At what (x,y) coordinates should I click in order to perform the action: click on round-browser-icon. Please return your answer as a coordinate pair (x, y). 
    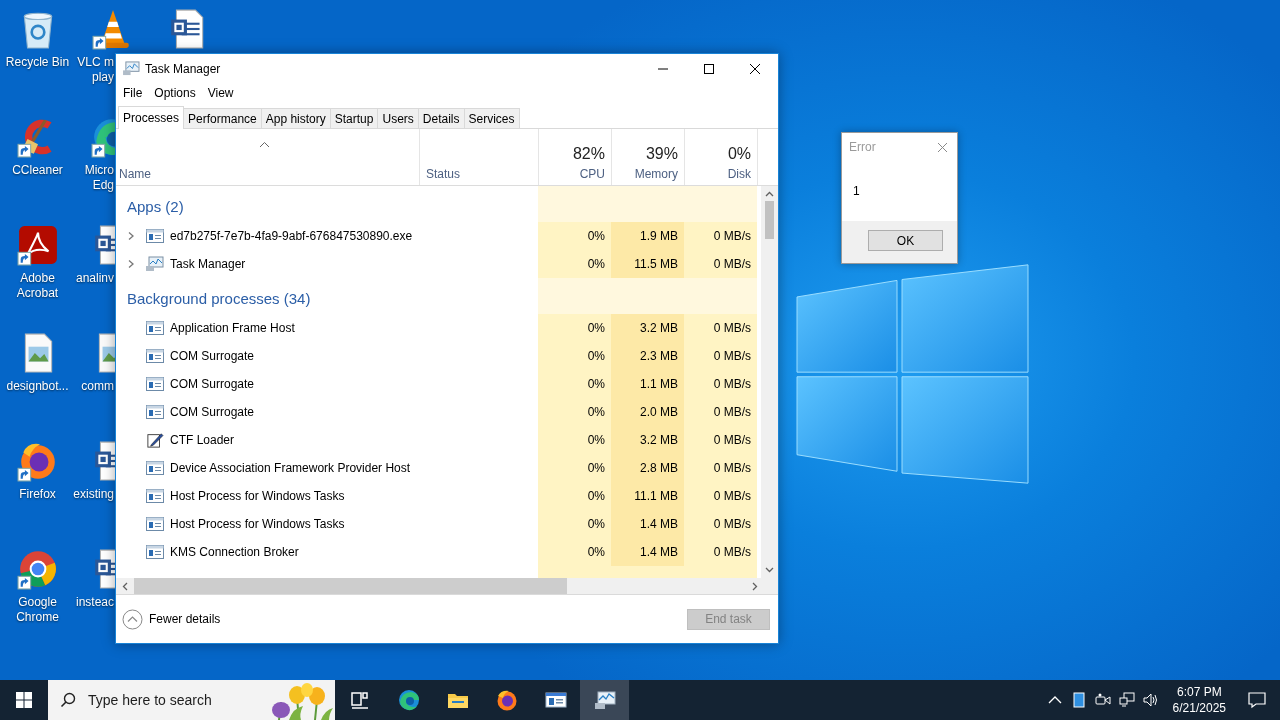
    Looking at the image, I should click on (37, 569).